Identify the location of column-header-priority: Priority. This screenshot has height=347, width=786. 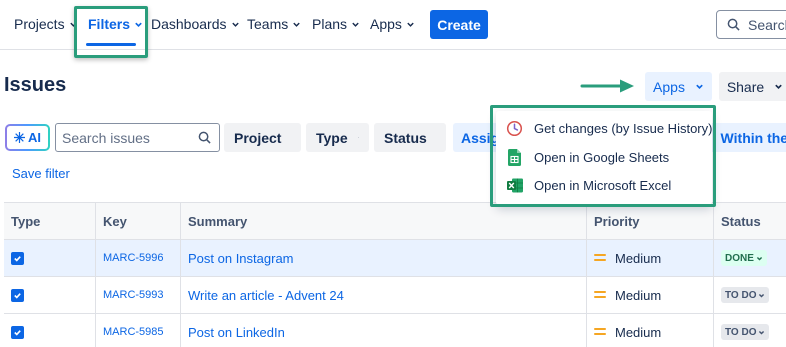
(649, 221).